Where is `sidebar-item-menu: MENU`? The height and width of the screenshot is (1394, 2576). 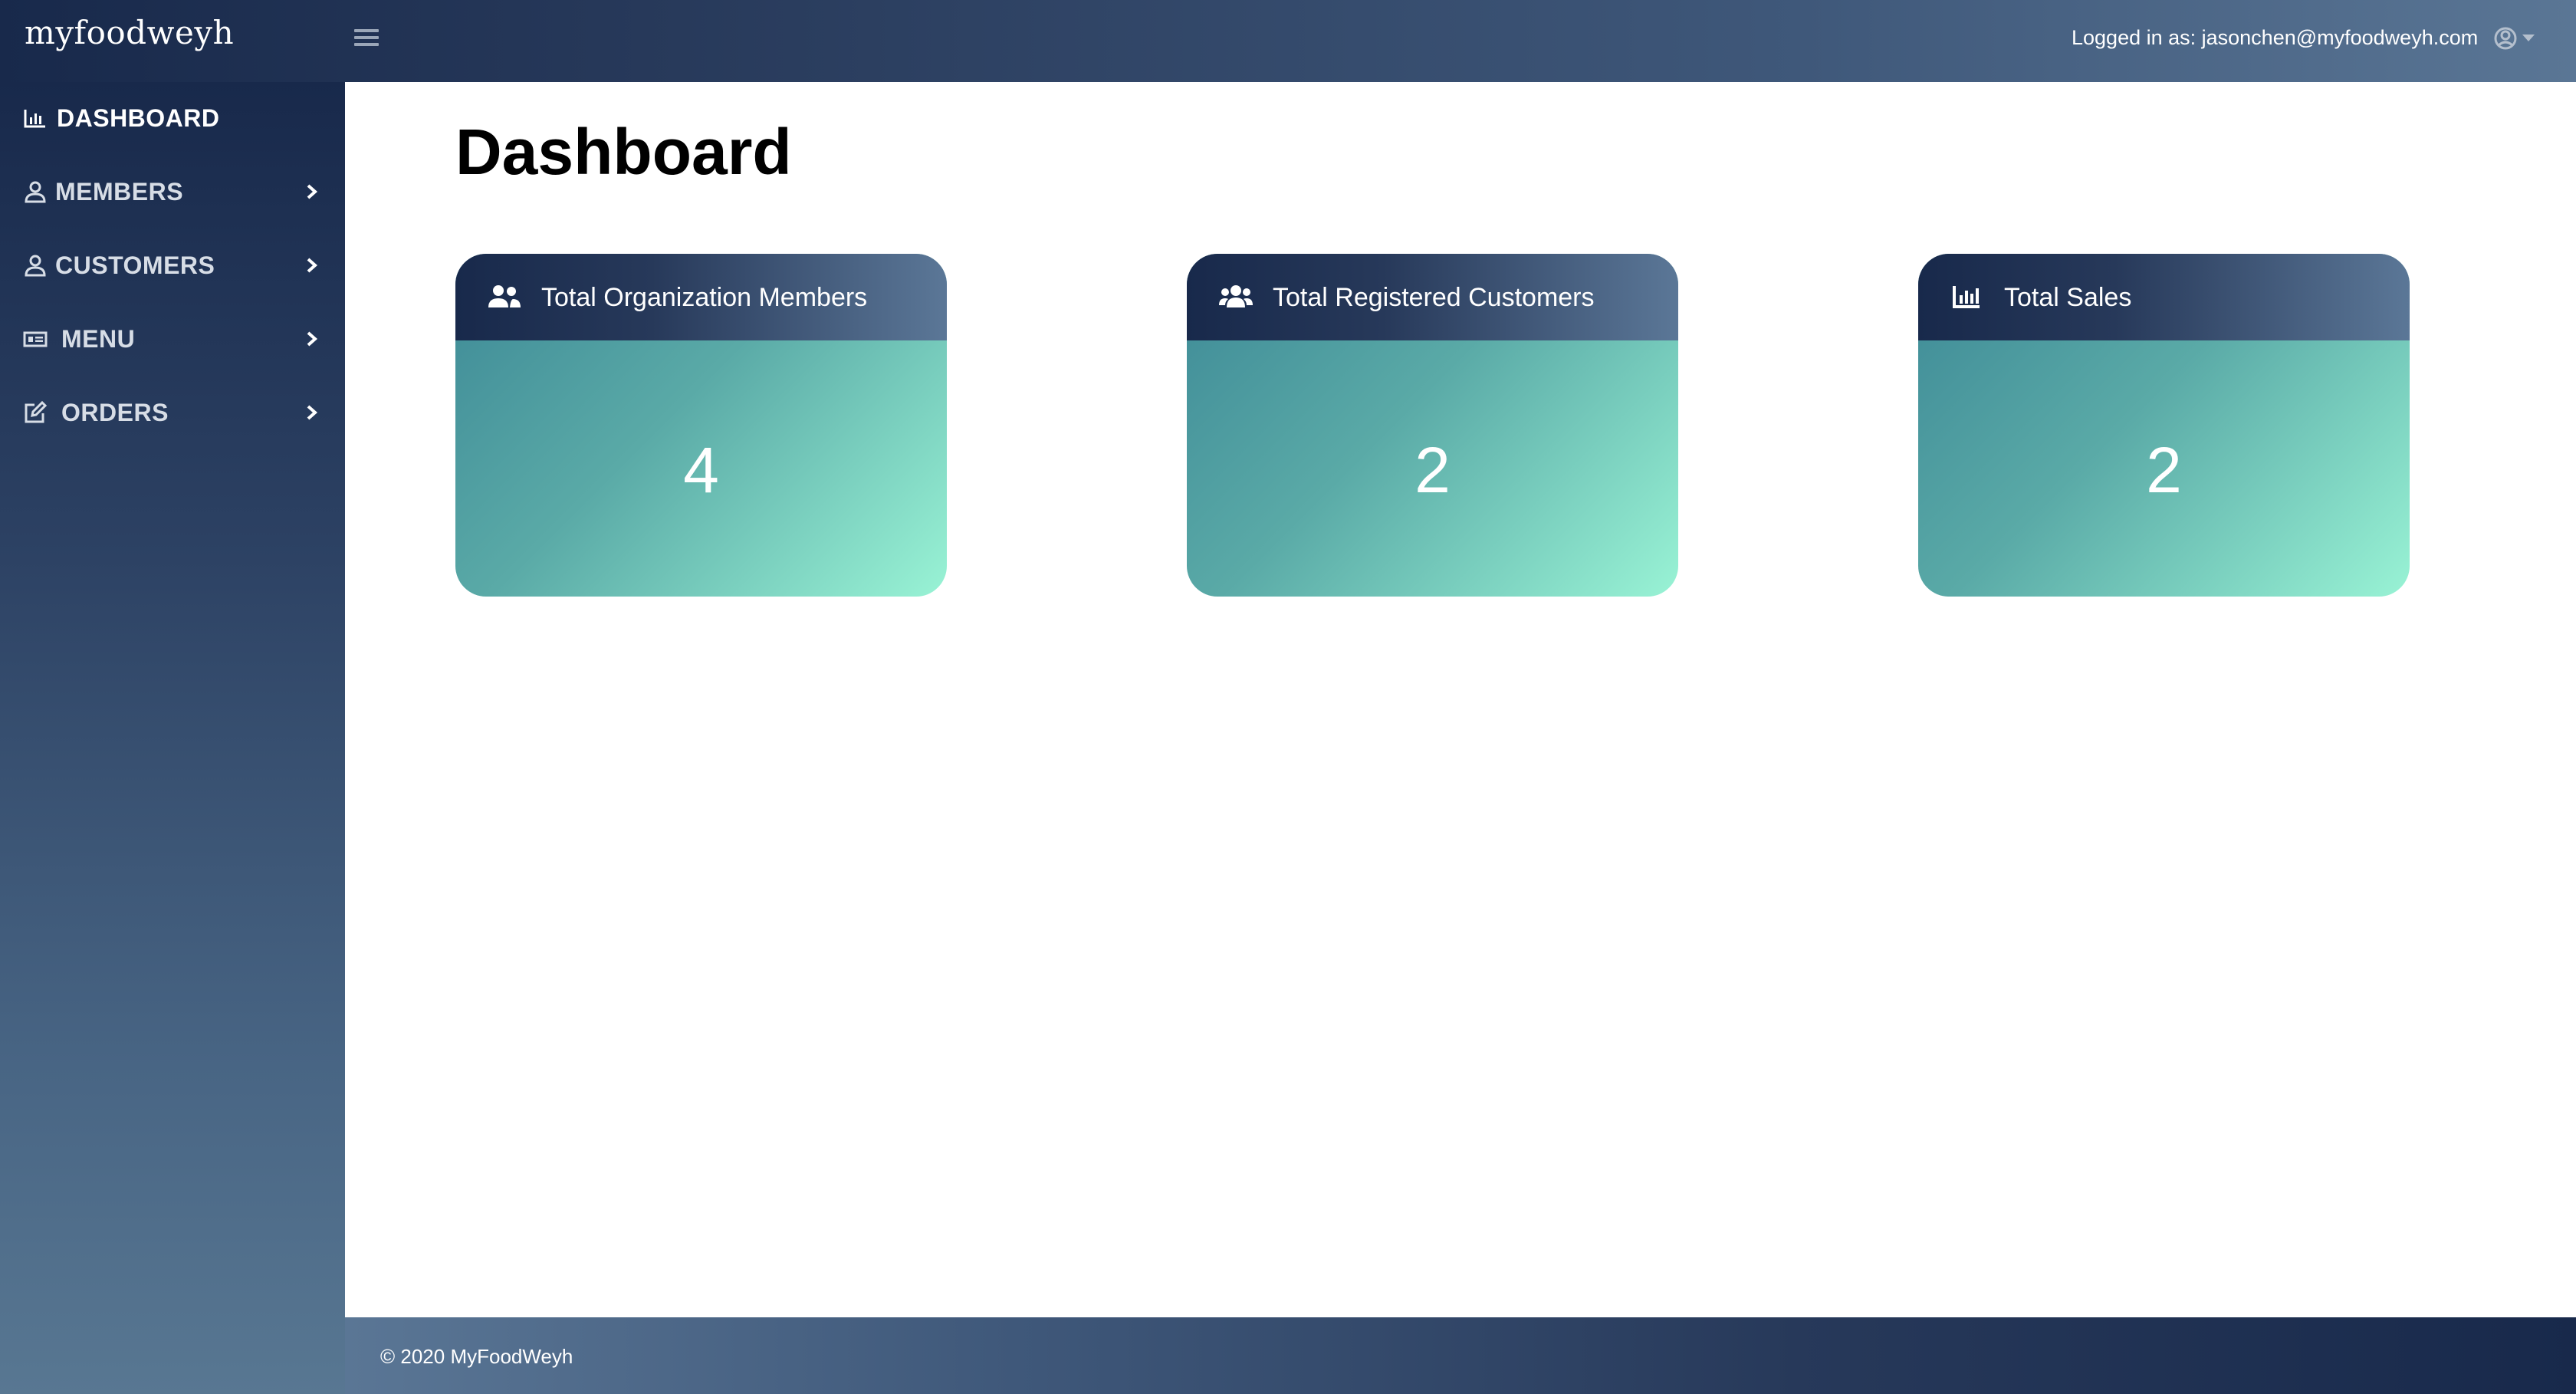
sidebar-item-menu: MENU is located at coordinates (172, 339).